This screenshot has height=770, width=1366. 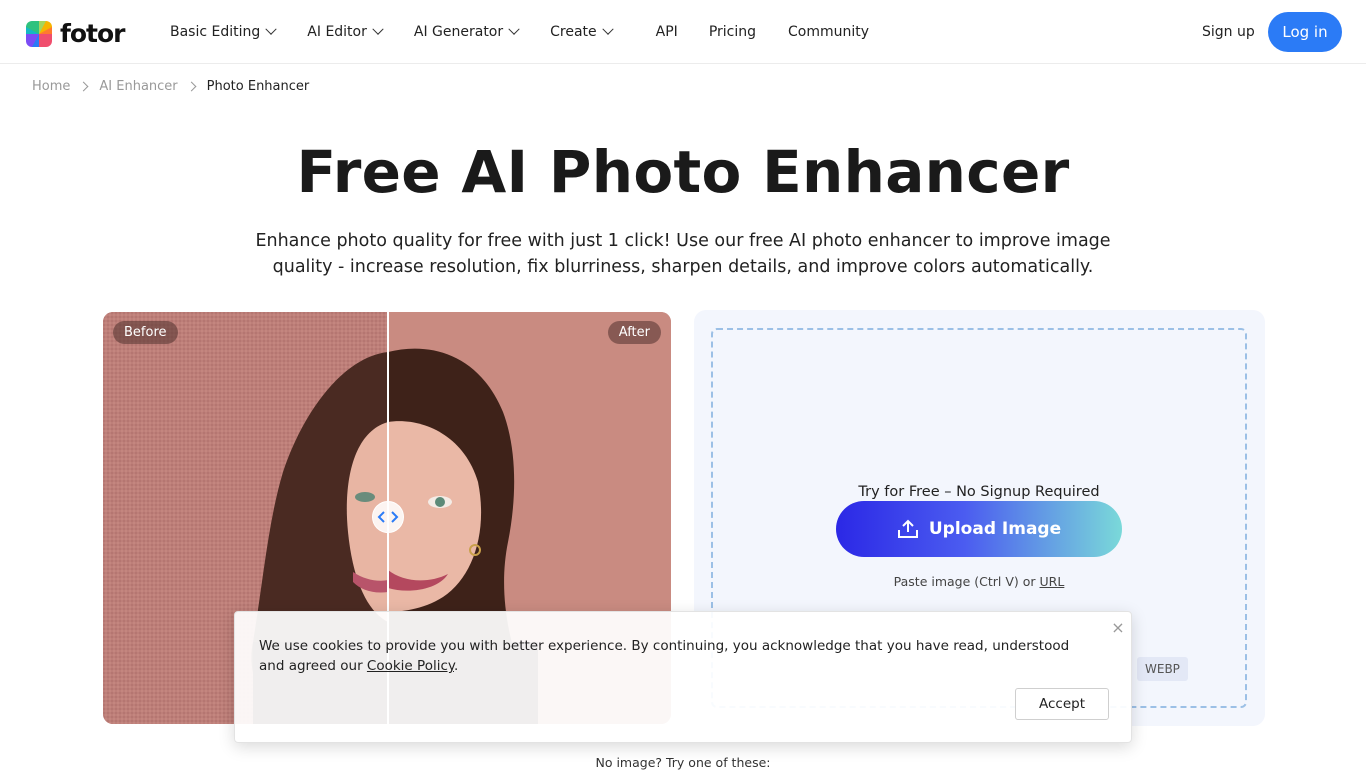 I want to click on breadcrumb-ai-enhancer: AI Enhancer, so click(x=138, y=86).